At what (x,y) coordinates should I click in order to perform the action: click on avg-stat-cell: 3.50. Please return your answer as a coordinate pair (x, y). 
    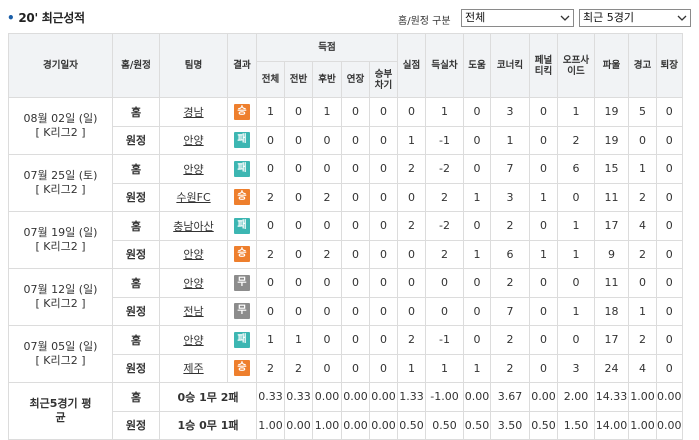
    Looking at the image, I should click on (510, 425).